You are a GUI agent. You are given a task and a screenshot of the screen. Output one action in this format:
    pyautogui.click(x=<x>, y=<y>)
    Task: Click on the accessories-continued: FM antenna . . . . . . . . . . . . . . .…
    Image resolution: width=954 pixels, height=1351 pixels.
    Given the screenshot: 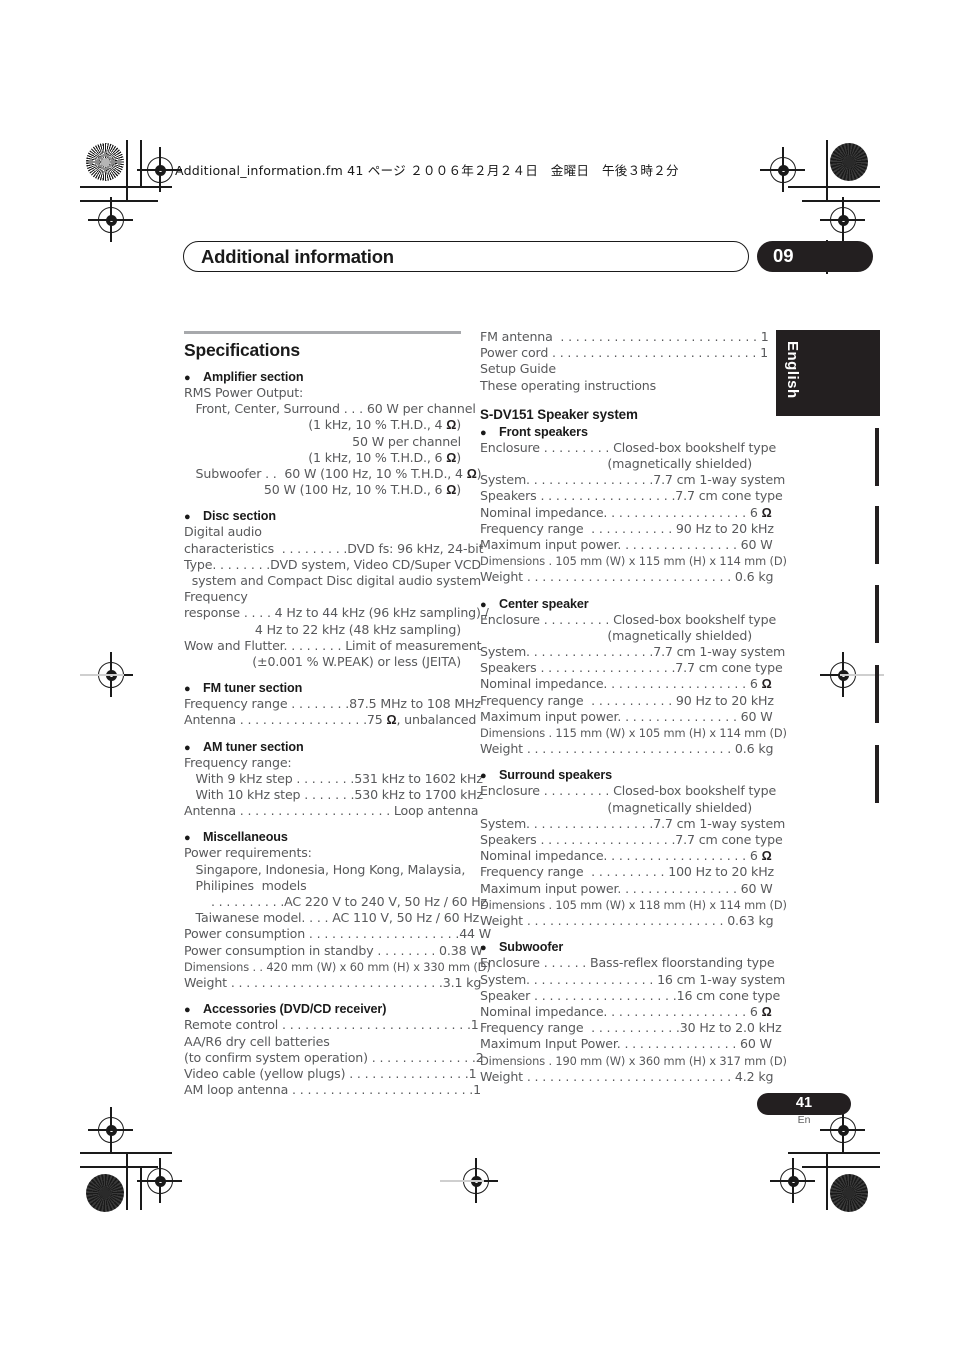 What is the action you would take?
    pyautogui.click(x=624, y=361)
    